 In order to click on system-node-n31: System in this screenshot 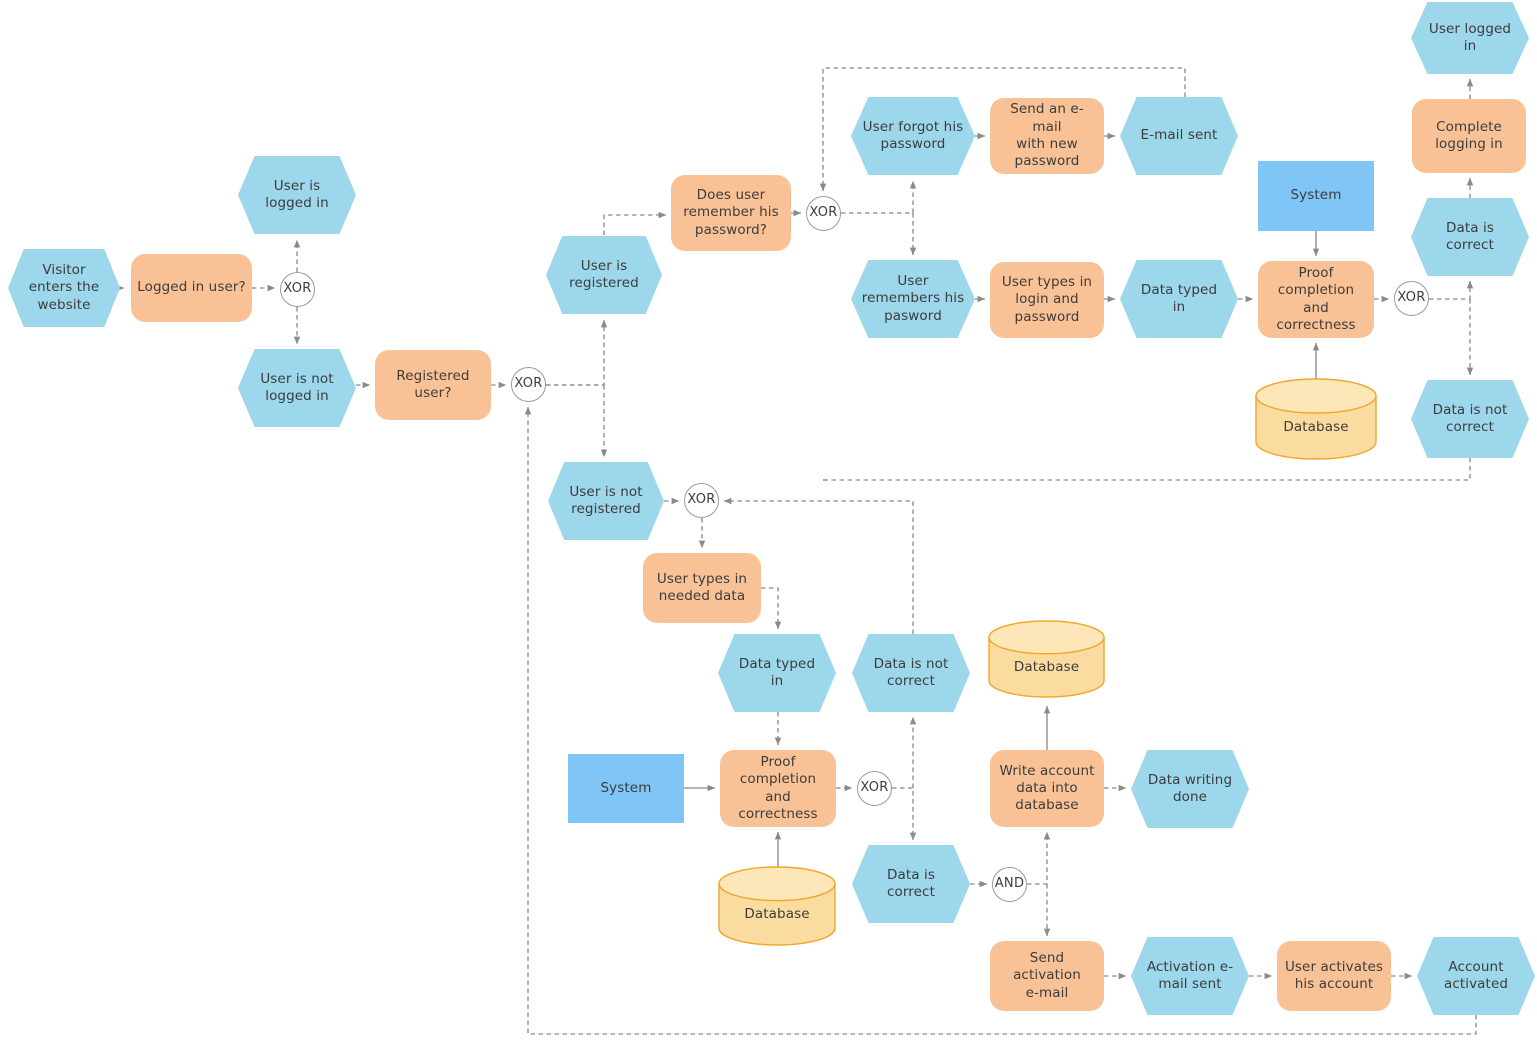, I will do `click(626, 788)`.